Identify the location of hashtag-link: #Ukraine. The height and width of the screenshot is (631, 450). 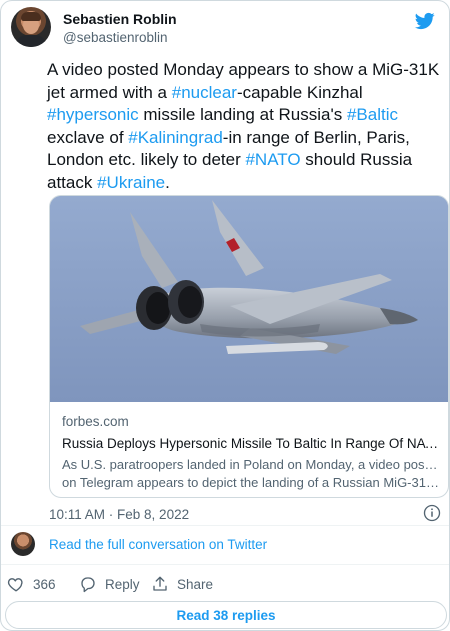
(131, 182).